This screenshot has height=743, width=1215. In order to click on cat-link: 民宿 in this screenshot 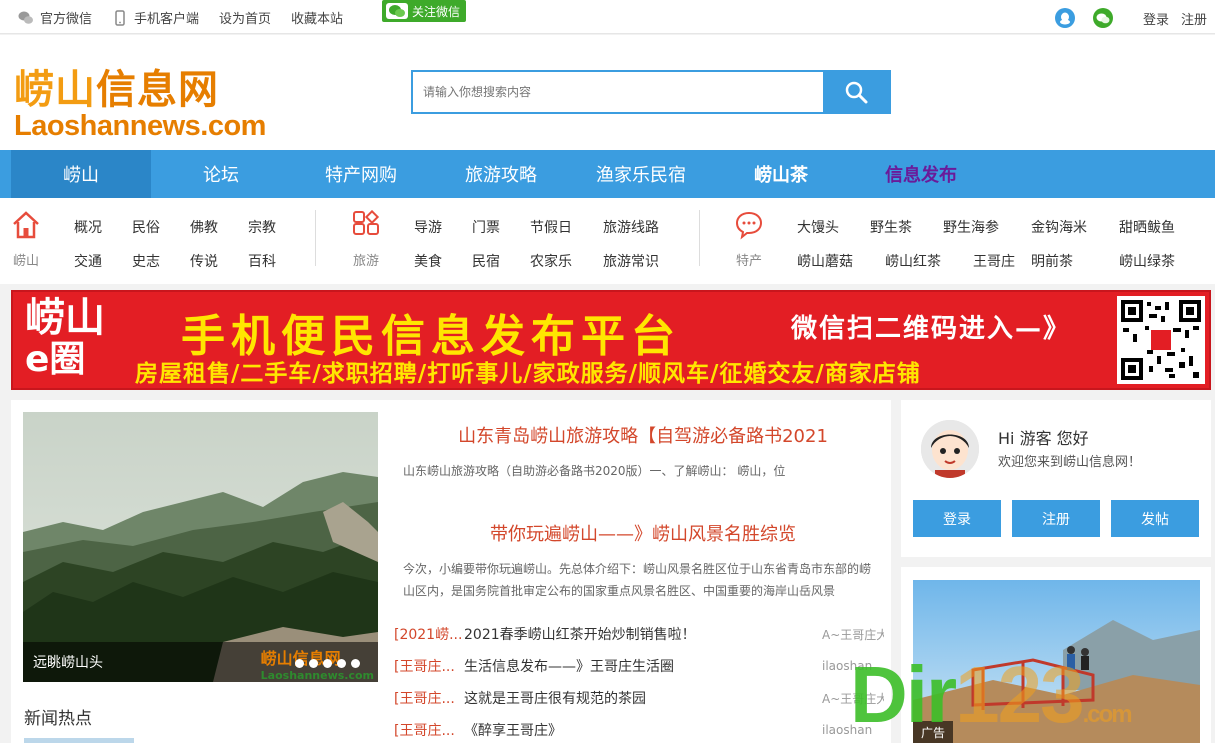, I will do `click(501, 261)`.